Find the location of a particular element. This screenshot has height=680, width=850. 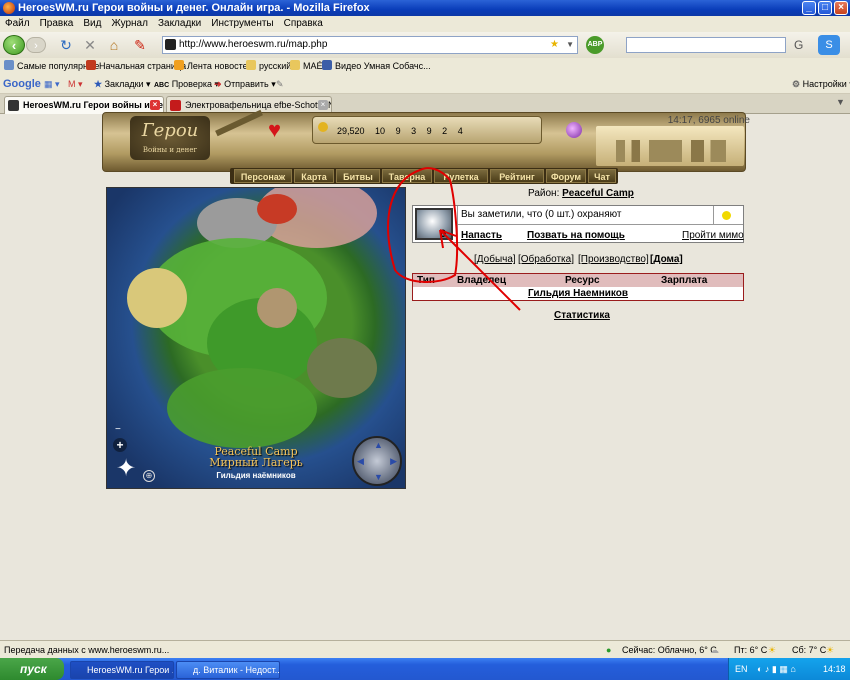

ore-amount: 9 is located at coordinates (398, 131).